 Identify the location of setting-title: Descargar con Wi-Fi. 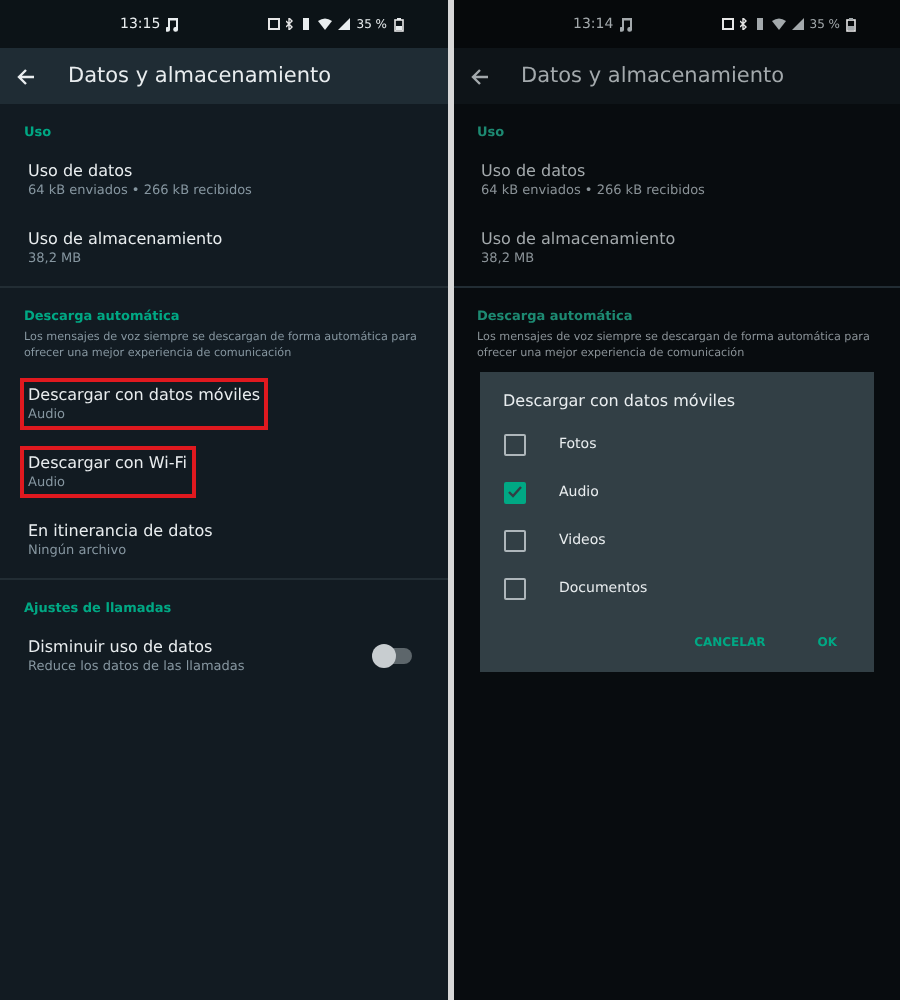
(108, 463).